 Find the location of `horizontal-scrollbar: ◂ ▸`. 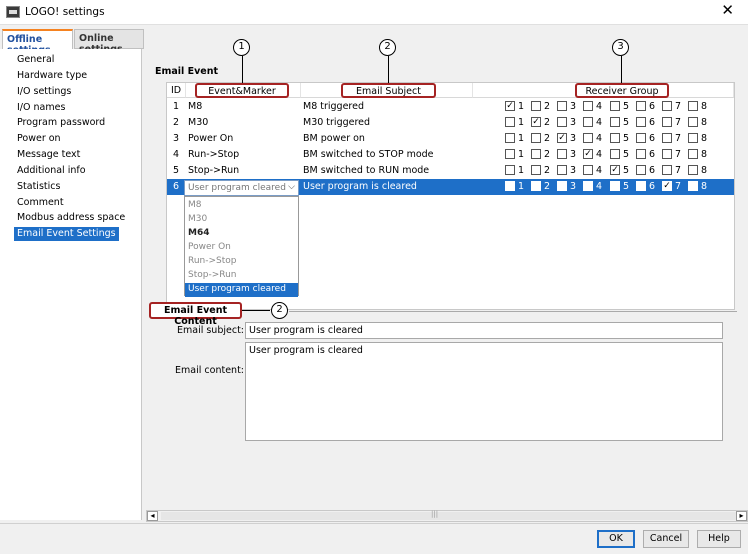

horizontal-scrollbar: ◂ ▸ is located at coordinates (447, 516).